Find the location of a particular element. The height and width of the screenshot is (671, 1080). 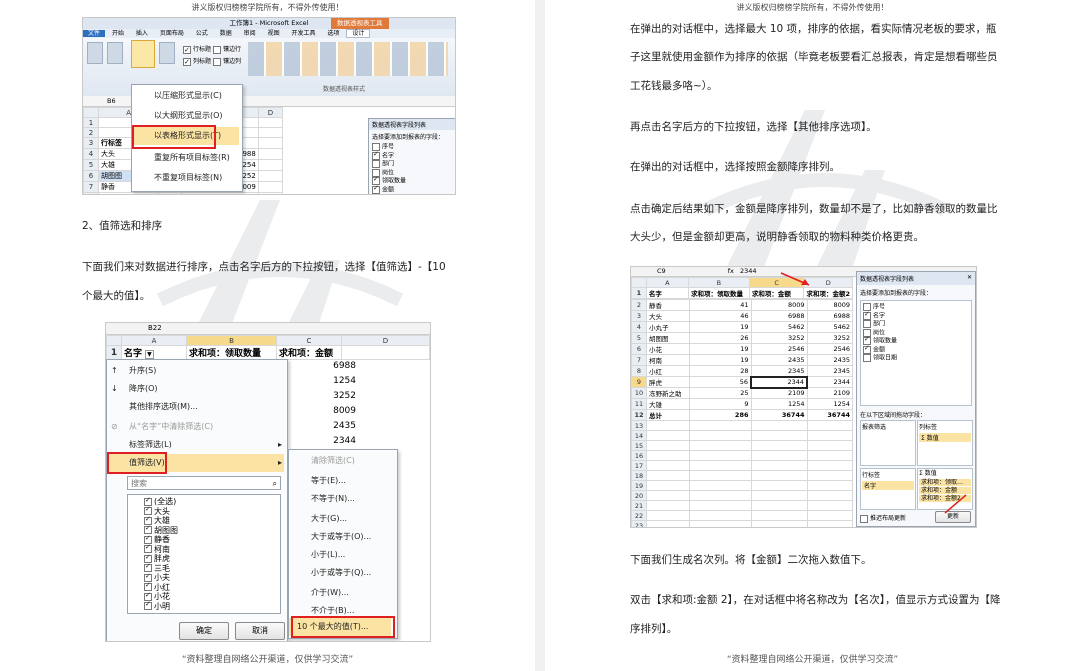

search-icon: ⌕ is located at coordinates (274, 483).